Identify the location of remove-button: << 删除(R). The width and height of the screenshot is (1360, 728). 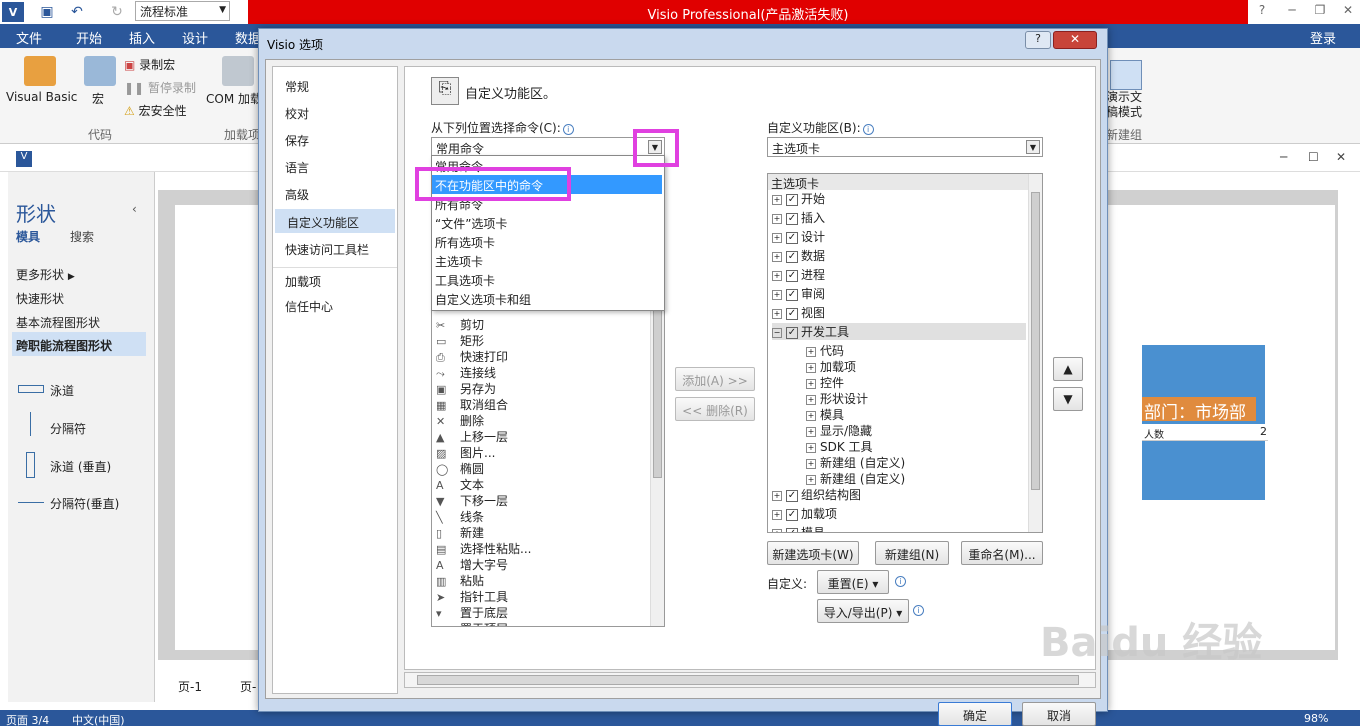
(715, 409).